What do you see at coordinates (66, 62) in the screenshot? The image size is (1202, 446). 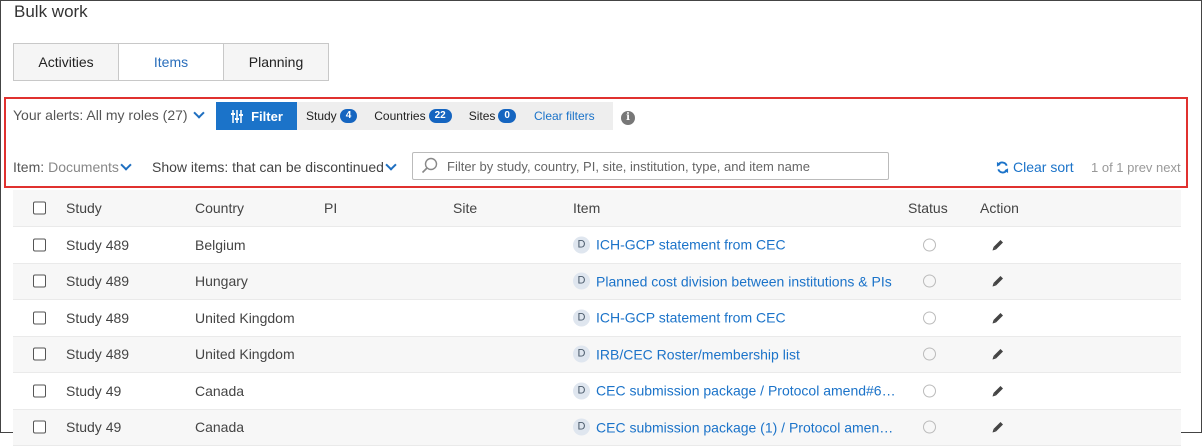 I see `tab-activities: Activities` at bounding box center [66, 62].